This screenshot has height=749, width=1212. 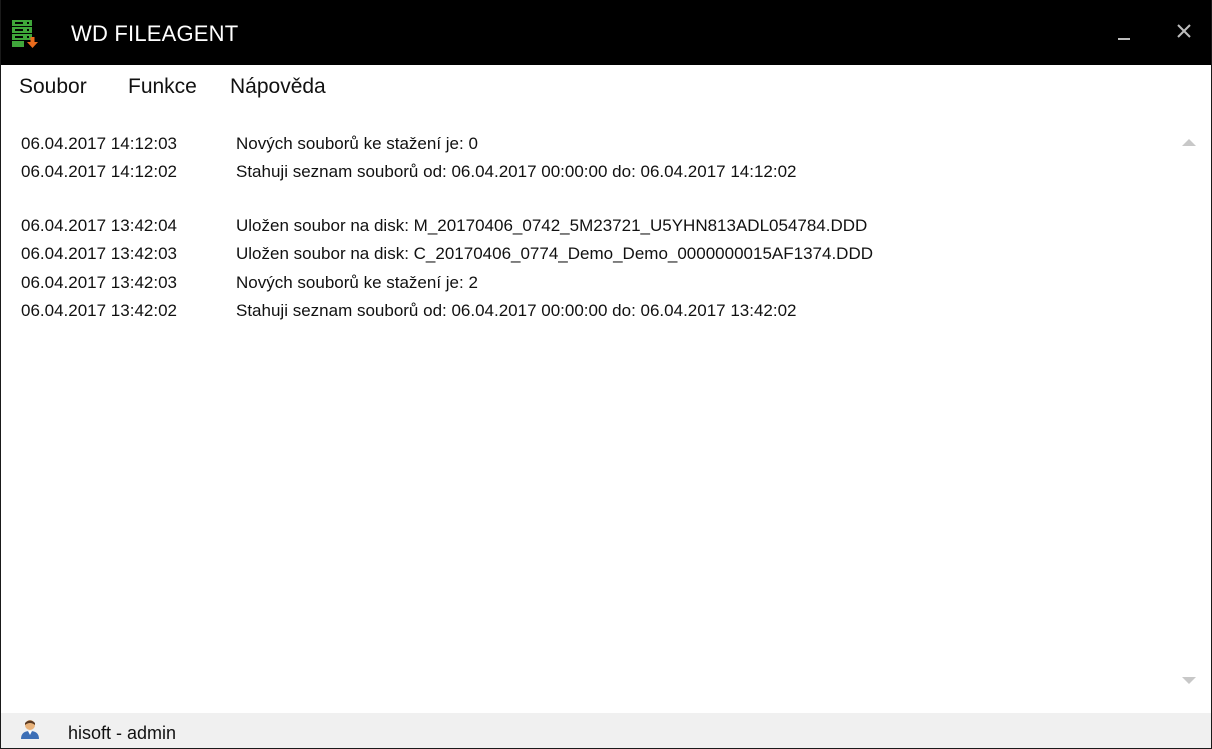 What do you see at coordinates (1189, 681) in the screenshot?
I see `scroll-down-arrow-icon` at bounding box center [1189, 681].